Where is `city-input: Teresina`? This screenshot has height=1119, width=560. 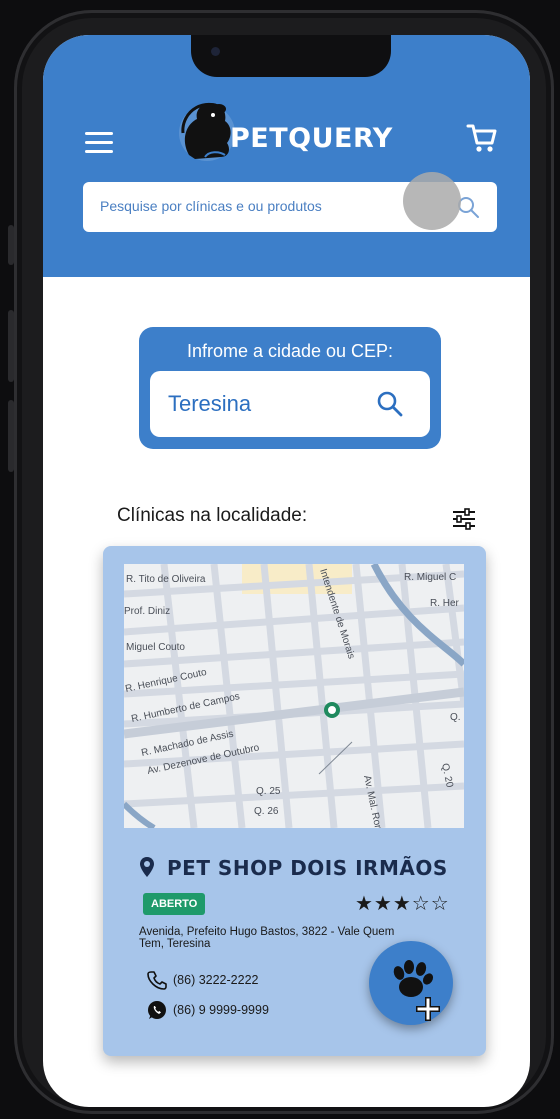
city-input: Teresina is located at coordinates (290, 404).